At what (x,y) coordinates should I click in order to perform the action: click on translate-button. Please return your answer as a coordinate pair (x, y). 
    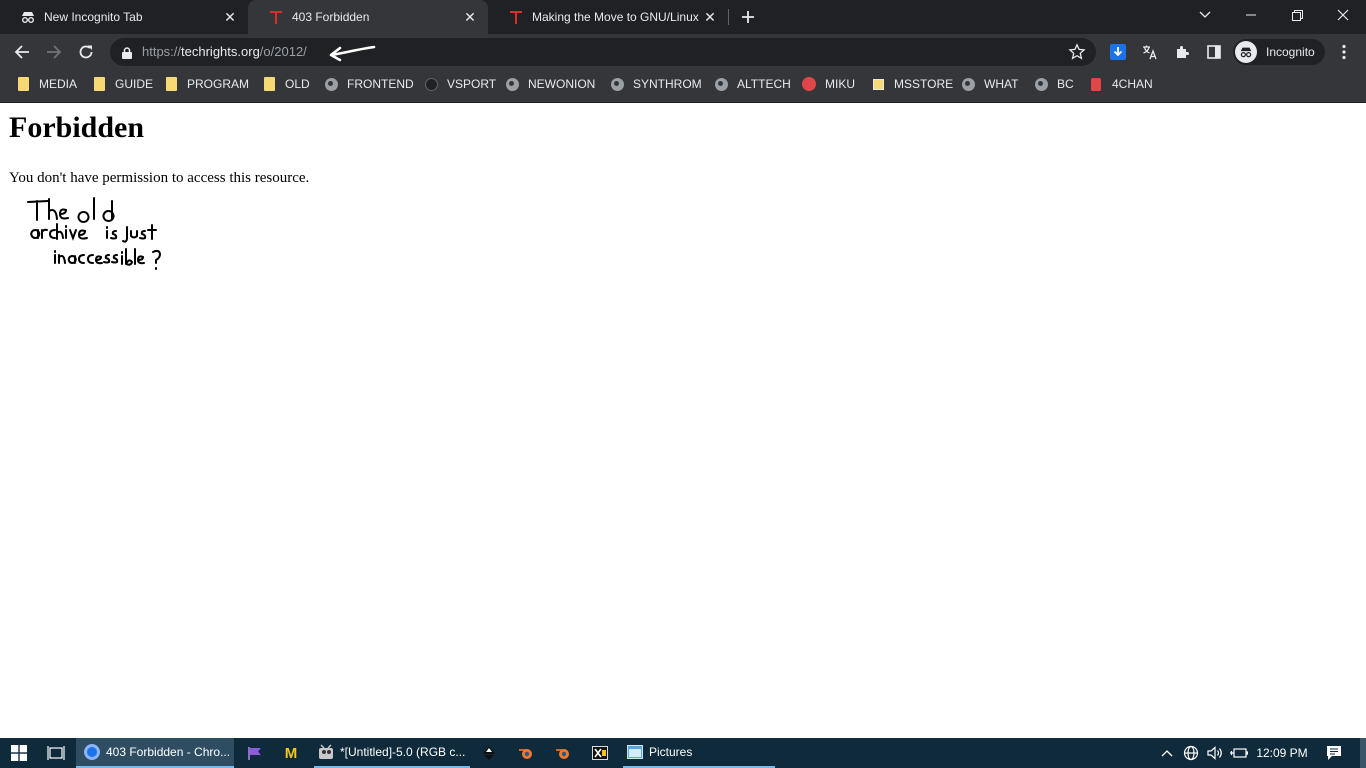
    Looking at the image, I should click on (1150, 52).